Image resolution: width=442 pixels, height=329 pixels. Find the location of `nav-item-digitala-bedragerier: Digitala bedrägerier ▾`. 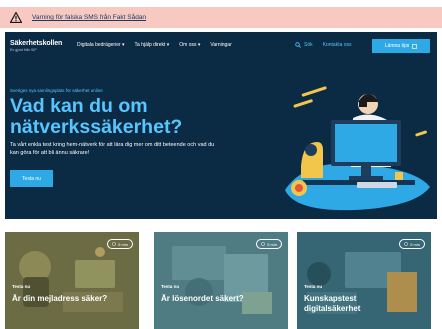

nav-item-digitala-bedragerier: Digitala bedrägerier ▾ is located at coordinates (101, 45).